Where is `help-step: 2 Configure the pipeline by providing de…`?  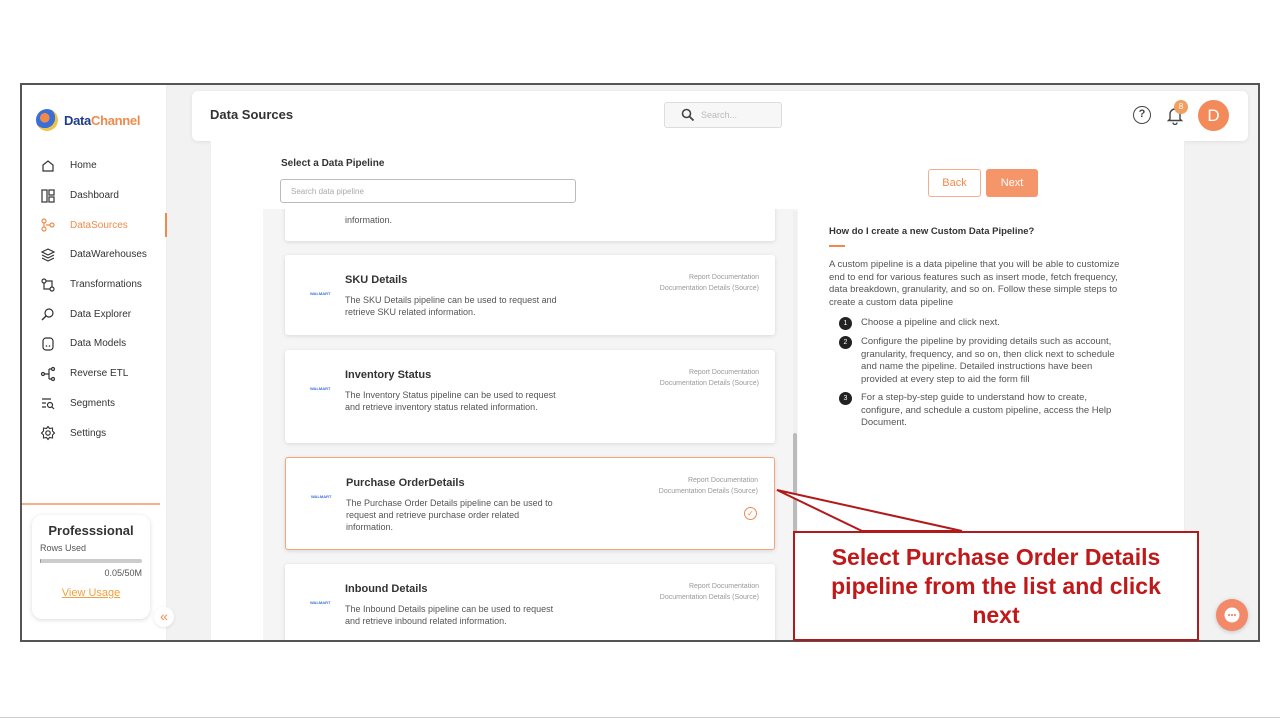 help-step: 2 Configure the pipeline by providing de… is located at coordinates (984, 361).